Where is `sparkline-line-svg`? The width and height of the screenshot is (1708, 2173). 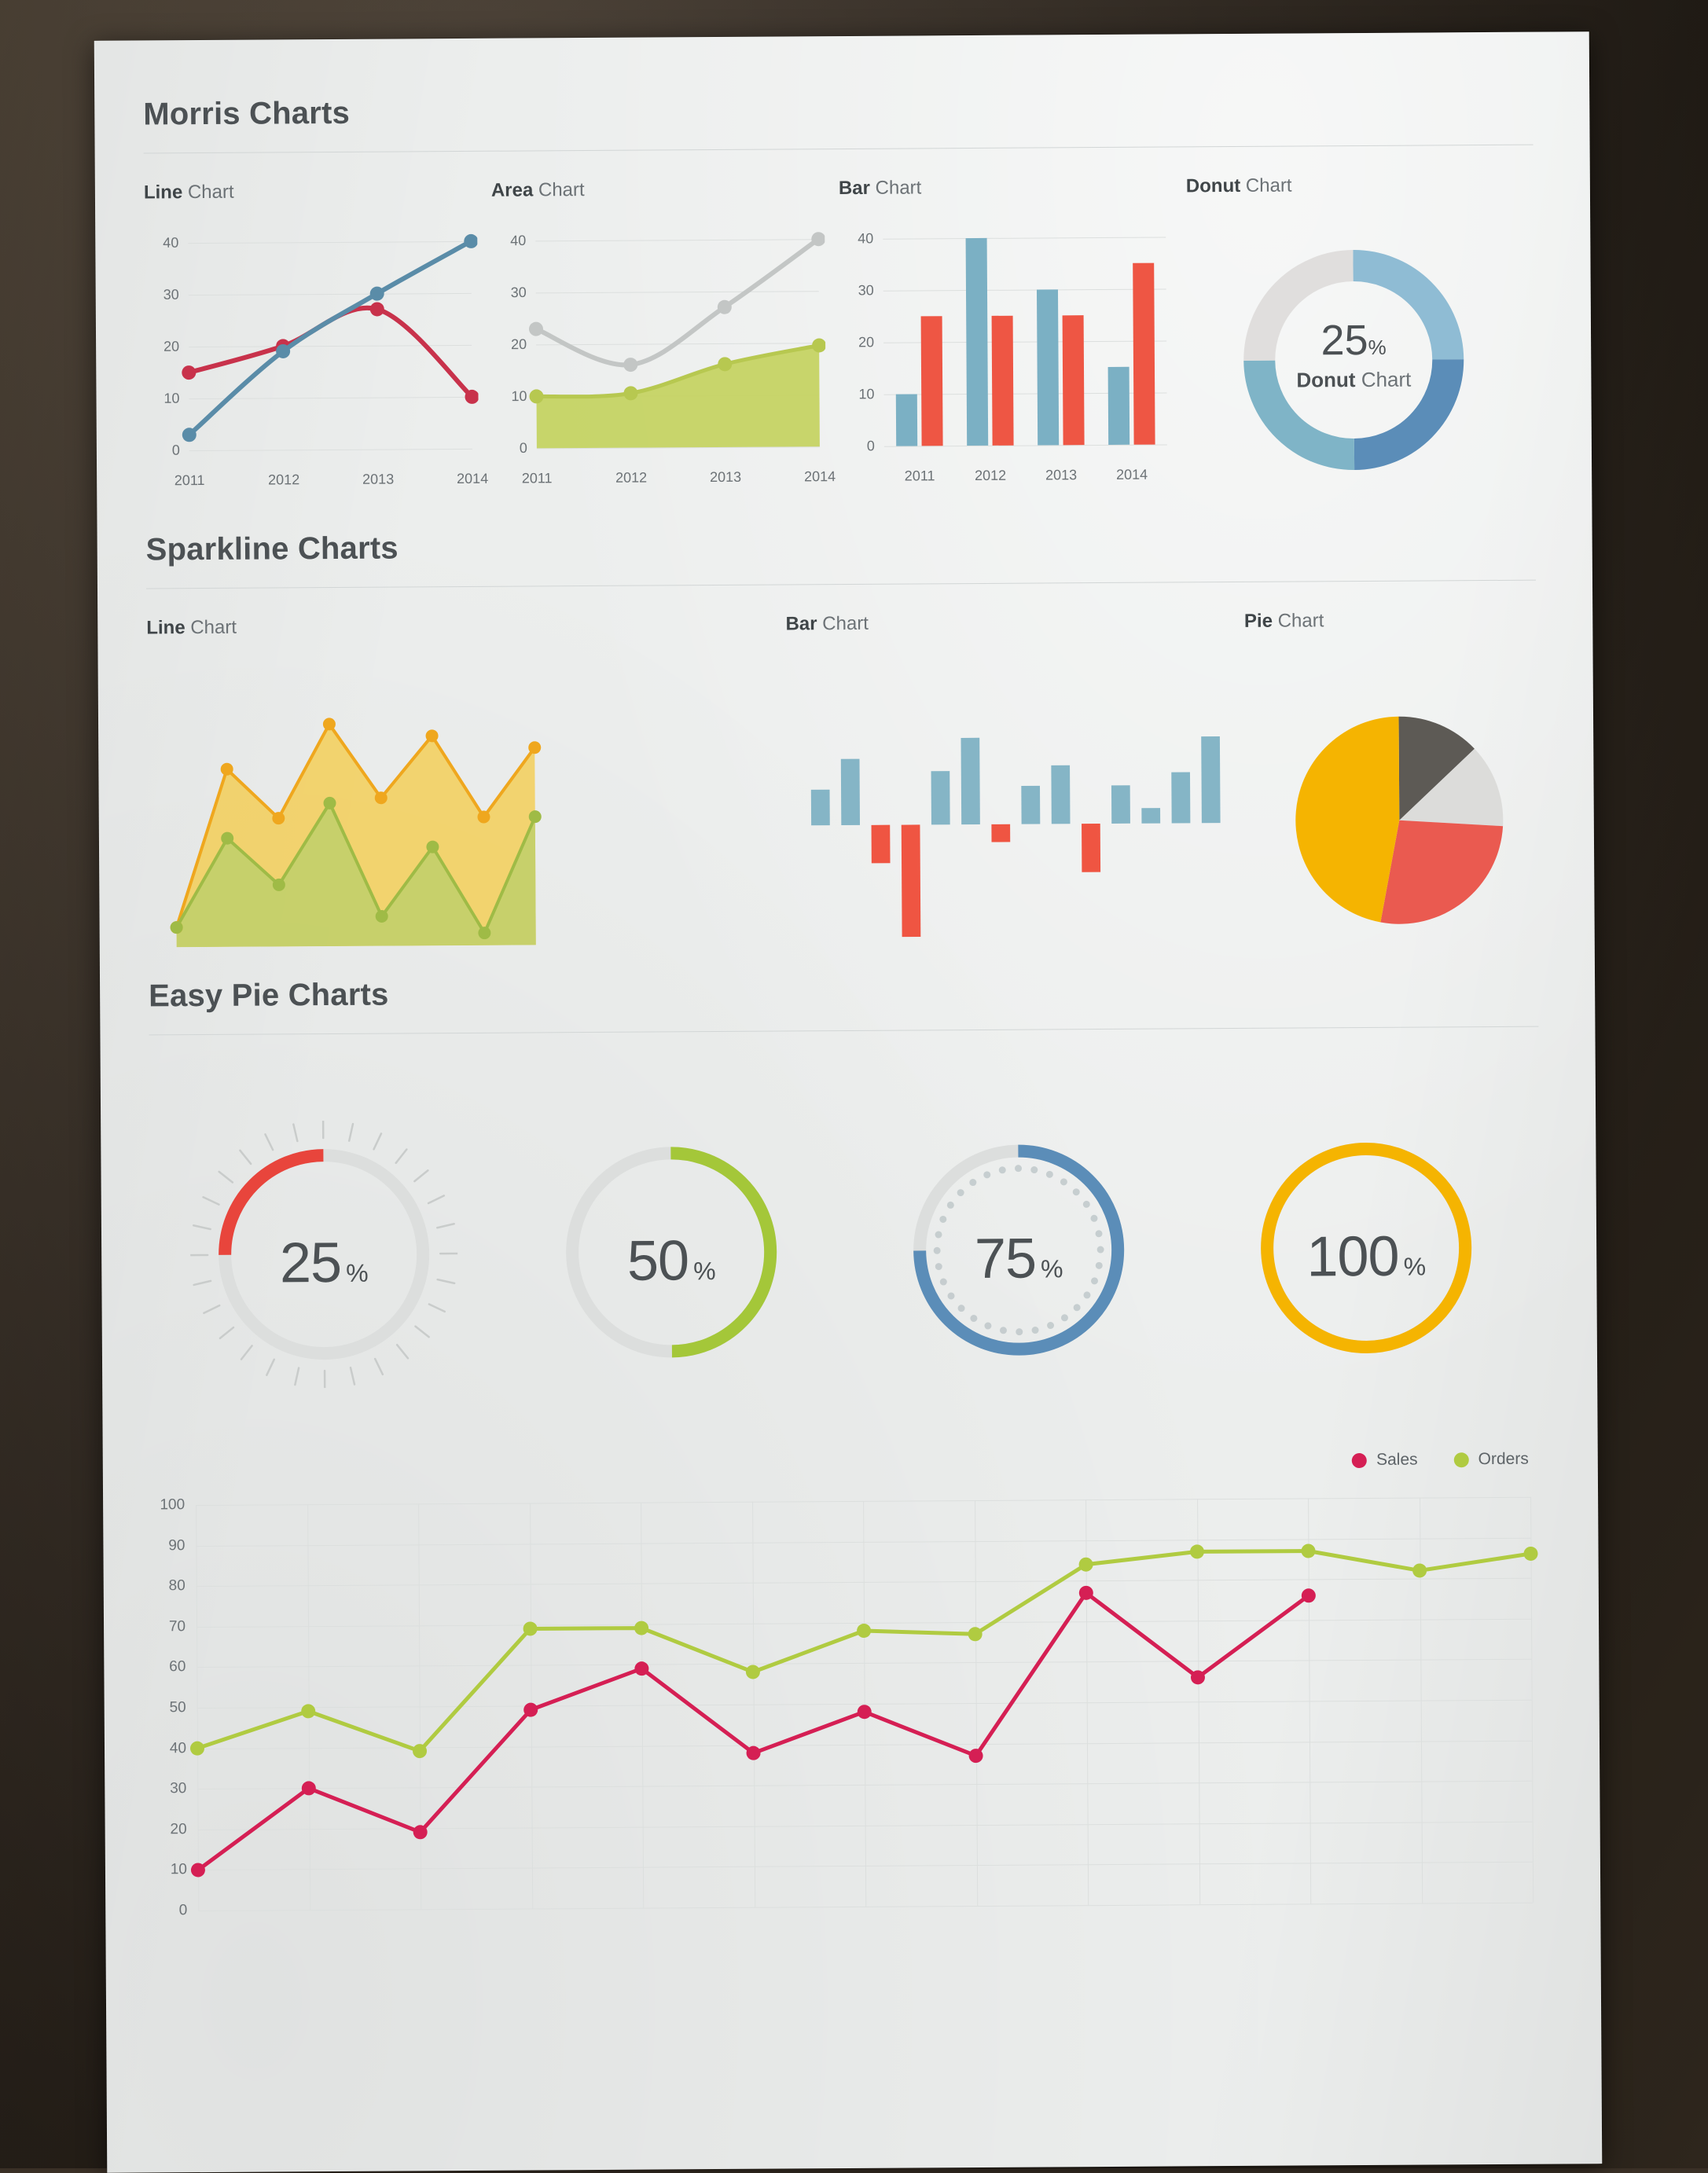 sparkline-line-svg is located at coordinates (467, 812).